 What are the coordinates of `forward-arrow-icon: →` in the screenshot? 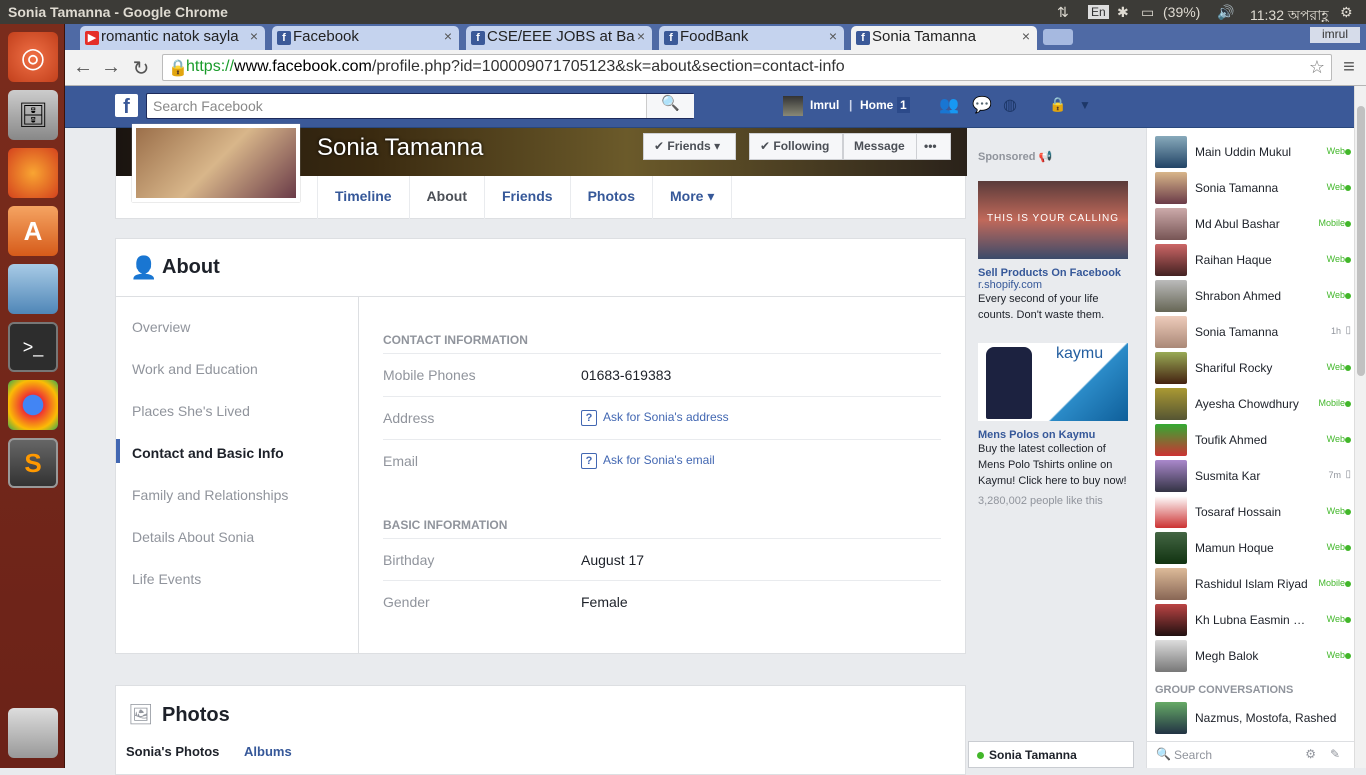 It's located at (111, 67).